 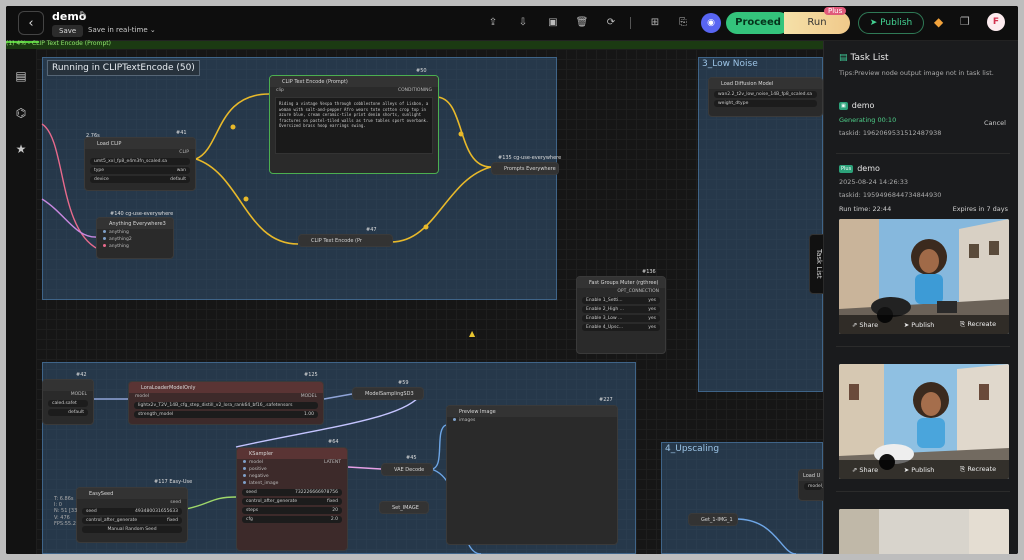 I want to click on refresh-icon: ⟳, so click(x=611, y=23).